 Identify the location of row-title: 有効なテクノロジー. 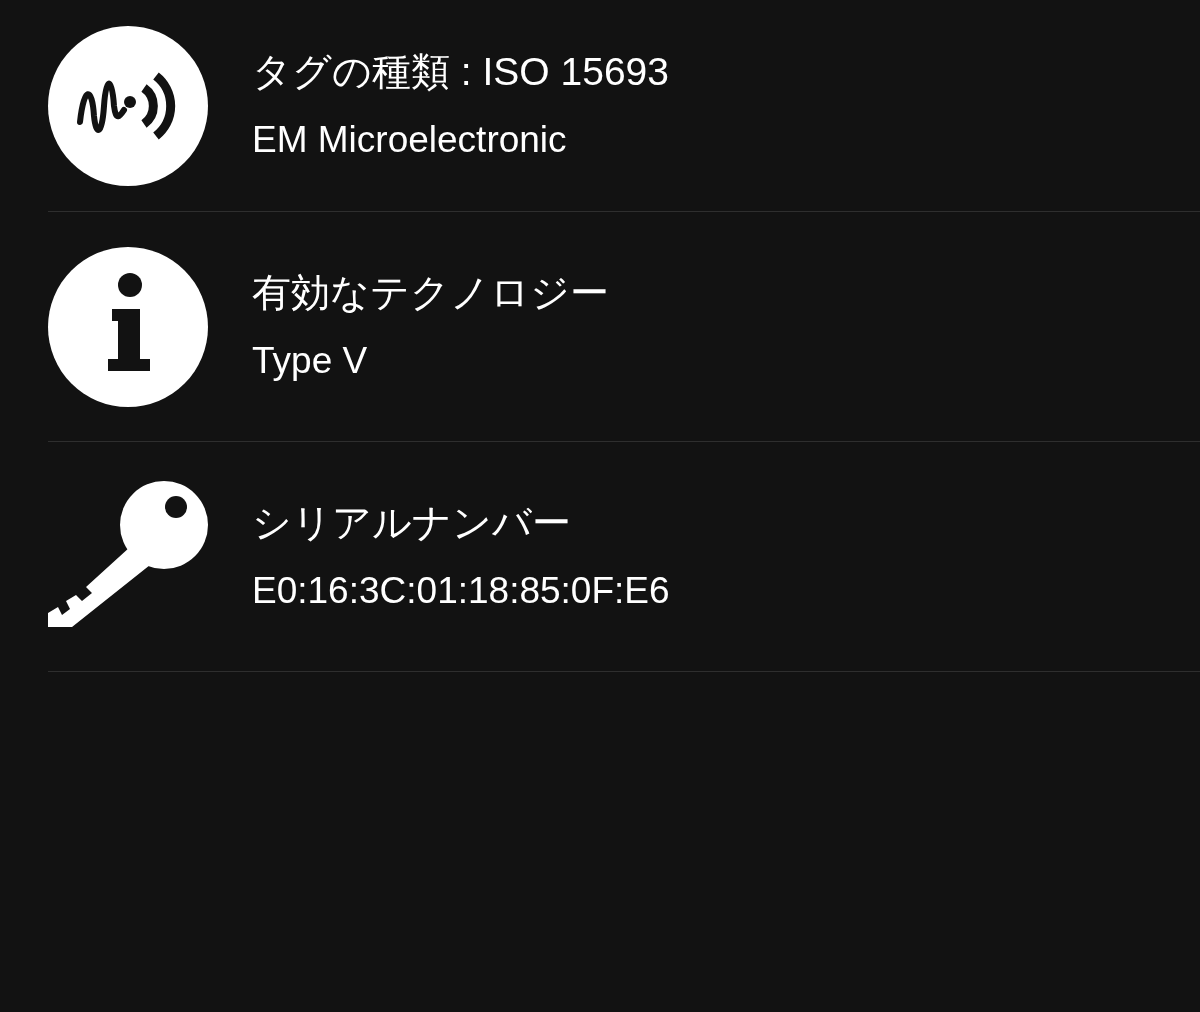
(430, 292).